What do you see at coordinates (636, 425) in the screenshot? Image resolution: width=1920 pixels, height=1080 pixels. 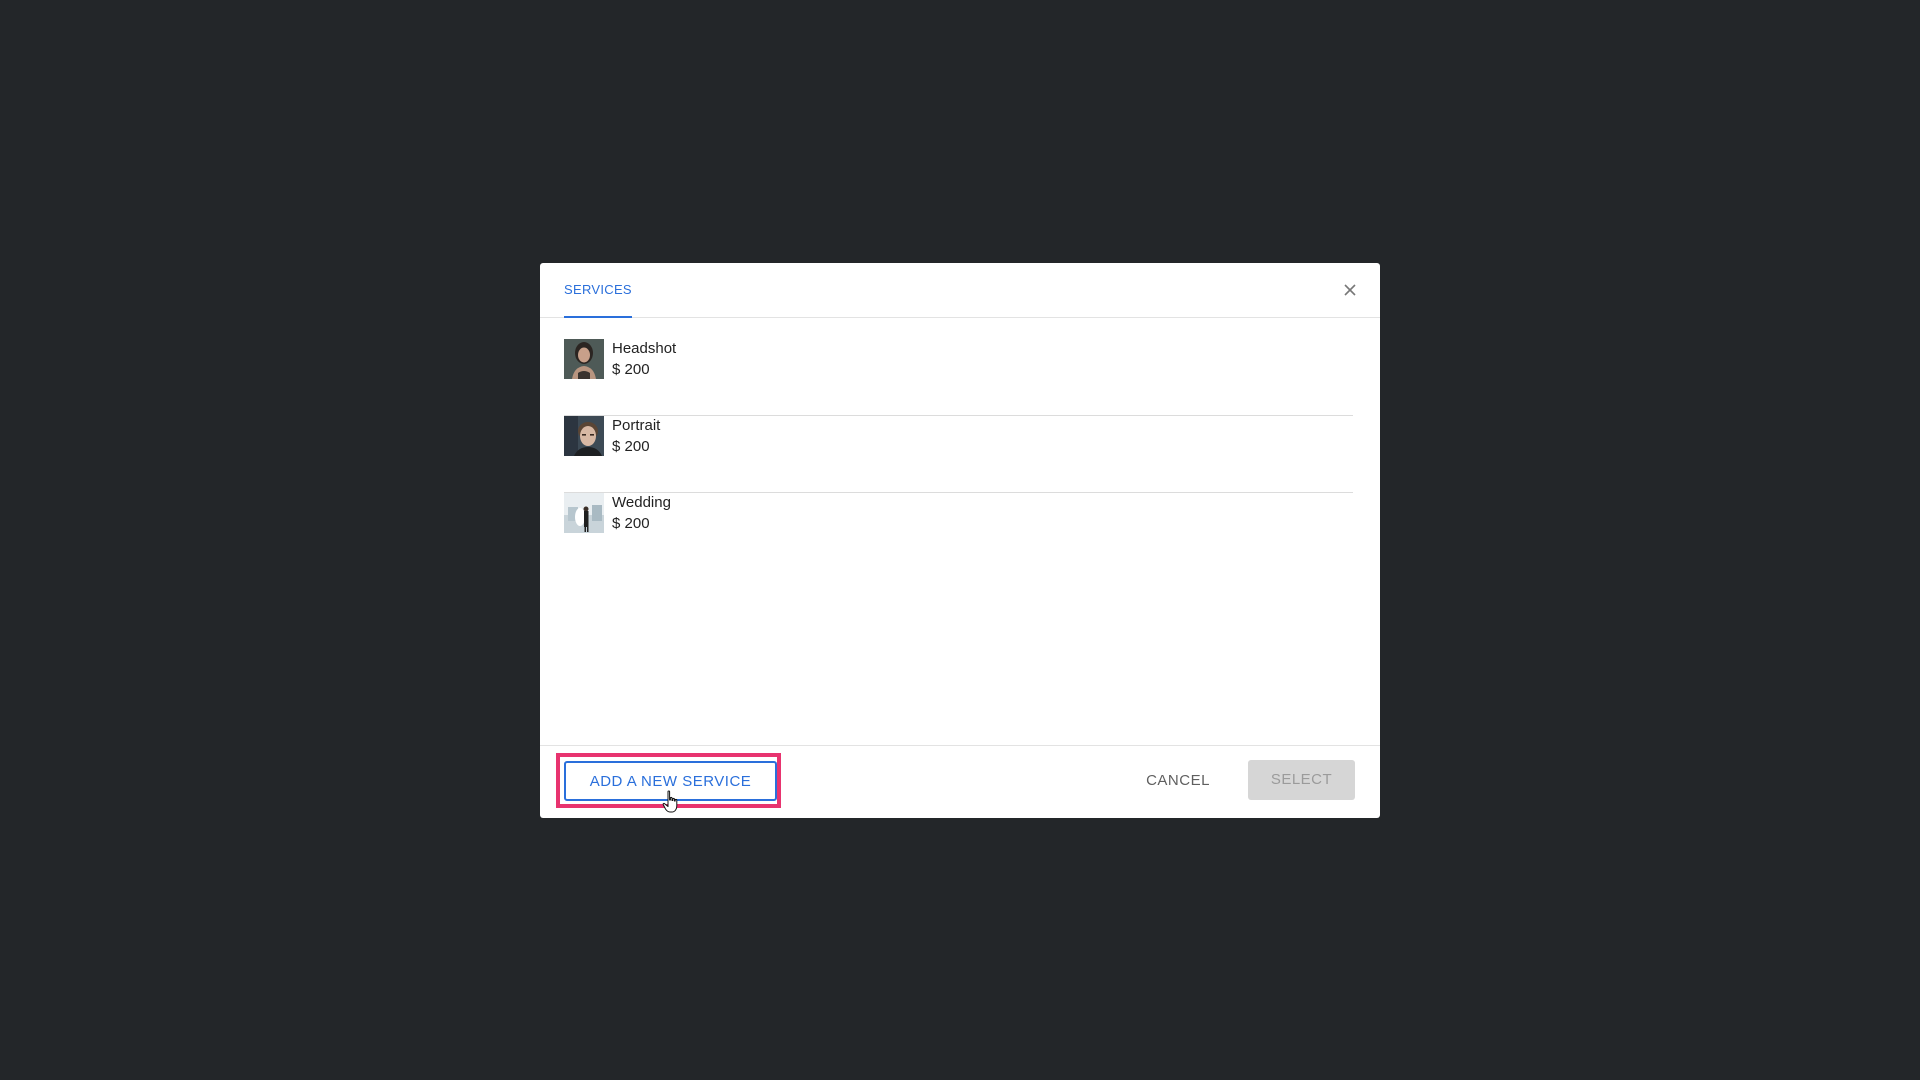 I see `service-name: Portrait` at bounding box center [636, 425].